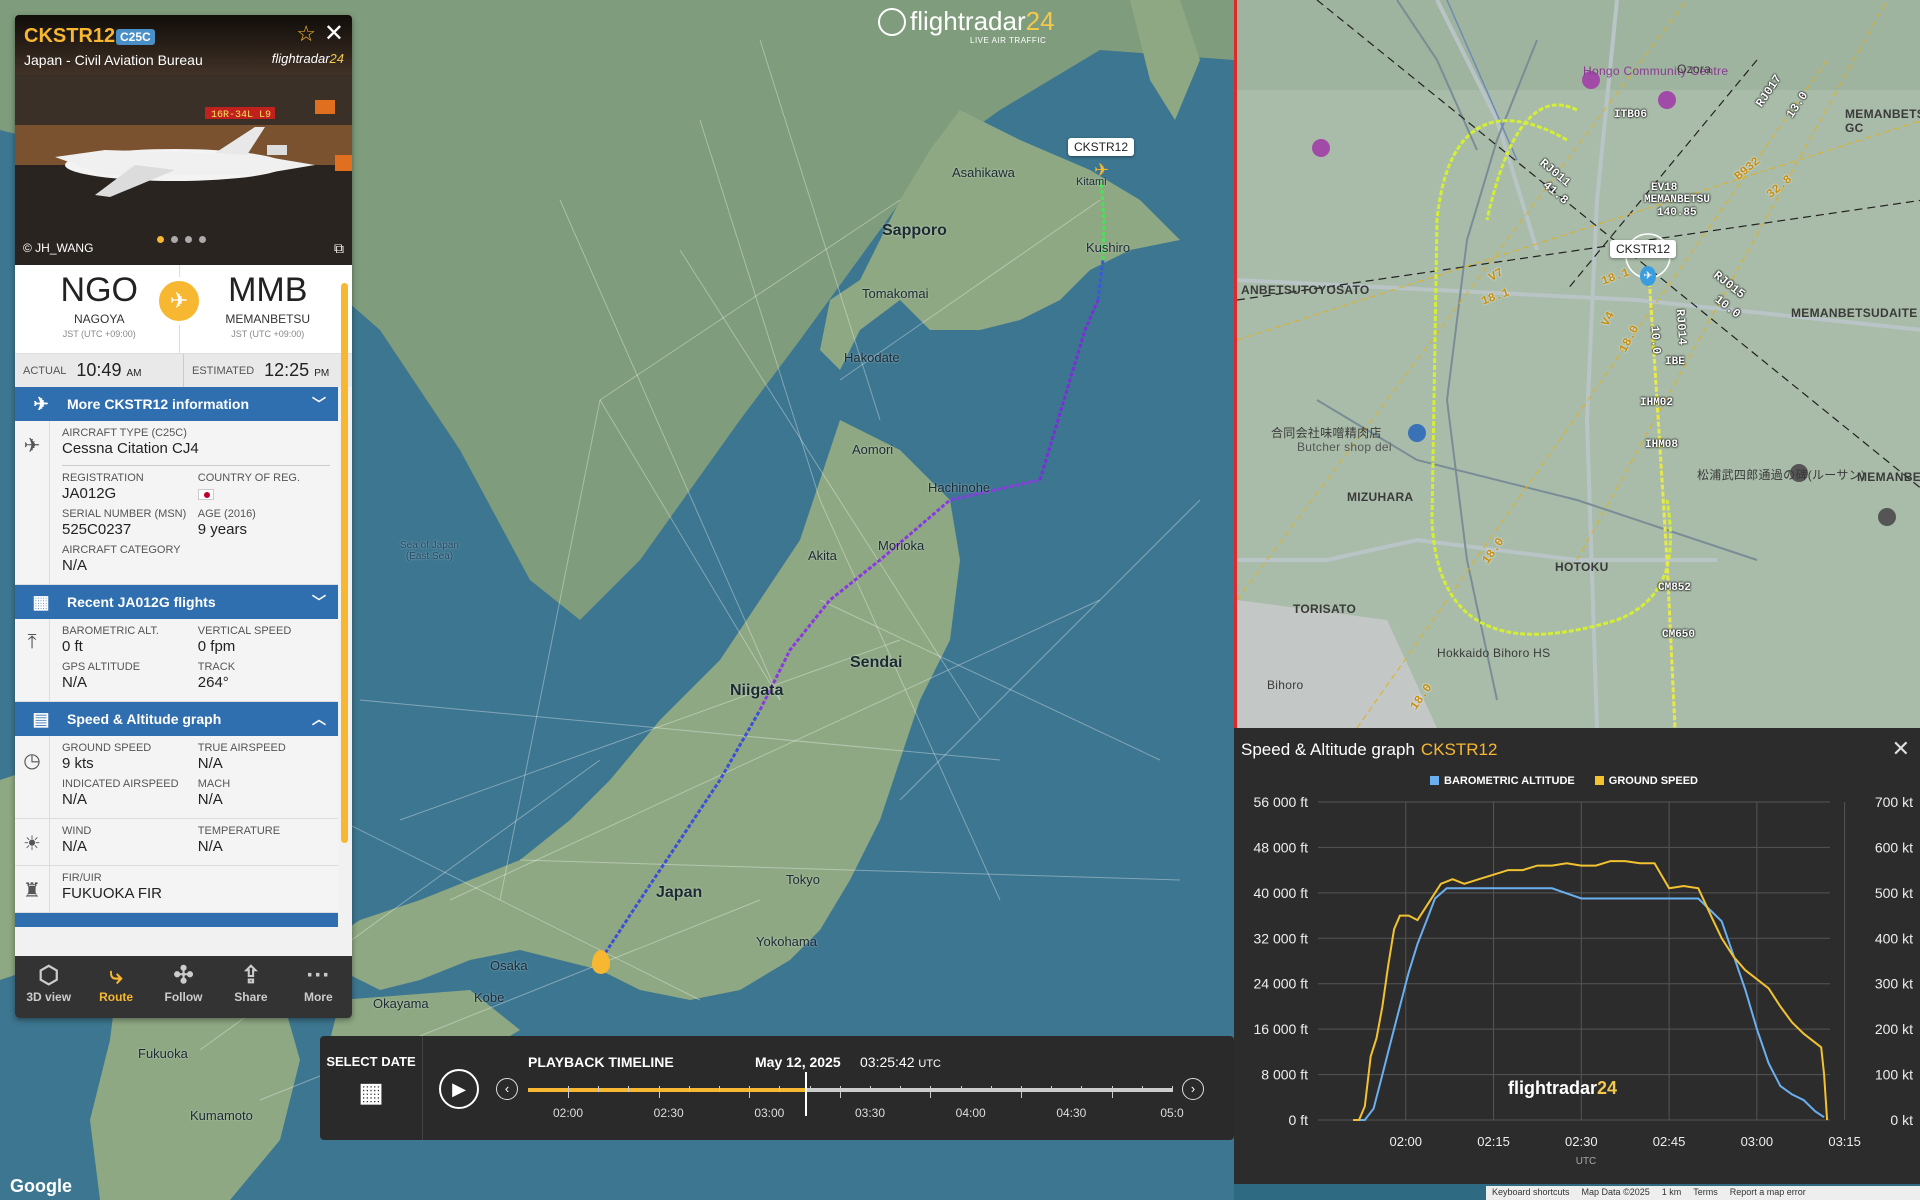 The height and width of the screenshot is (1200, 1920). What do you see at coordinates (1677, 213) in the screenshot?
I see `waypoint-freq: 140.85` at bounding box center [1677, 213].